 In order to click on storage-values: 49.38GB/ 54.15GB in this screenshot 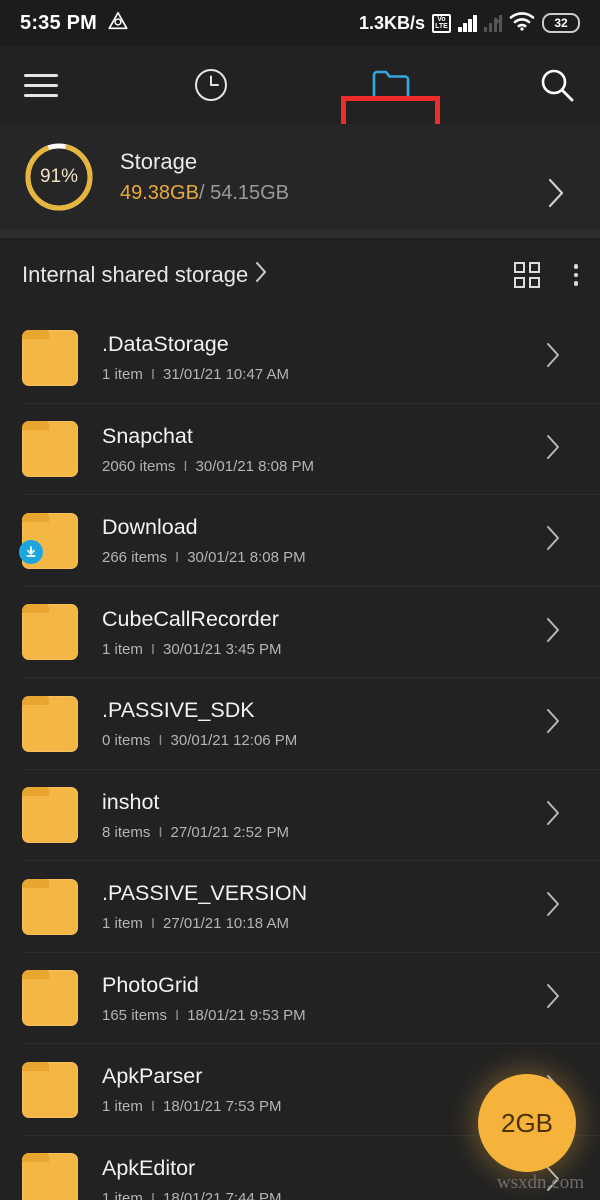, I will do `click(204, 193)`.